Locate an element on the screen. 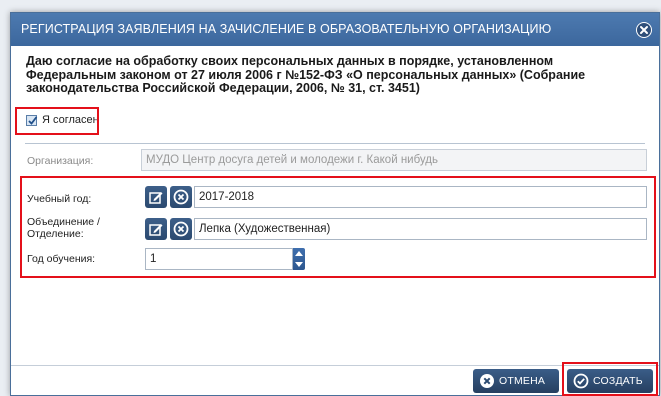  association-label: Объединение / Отделение: is located at coordinates (63, 228).